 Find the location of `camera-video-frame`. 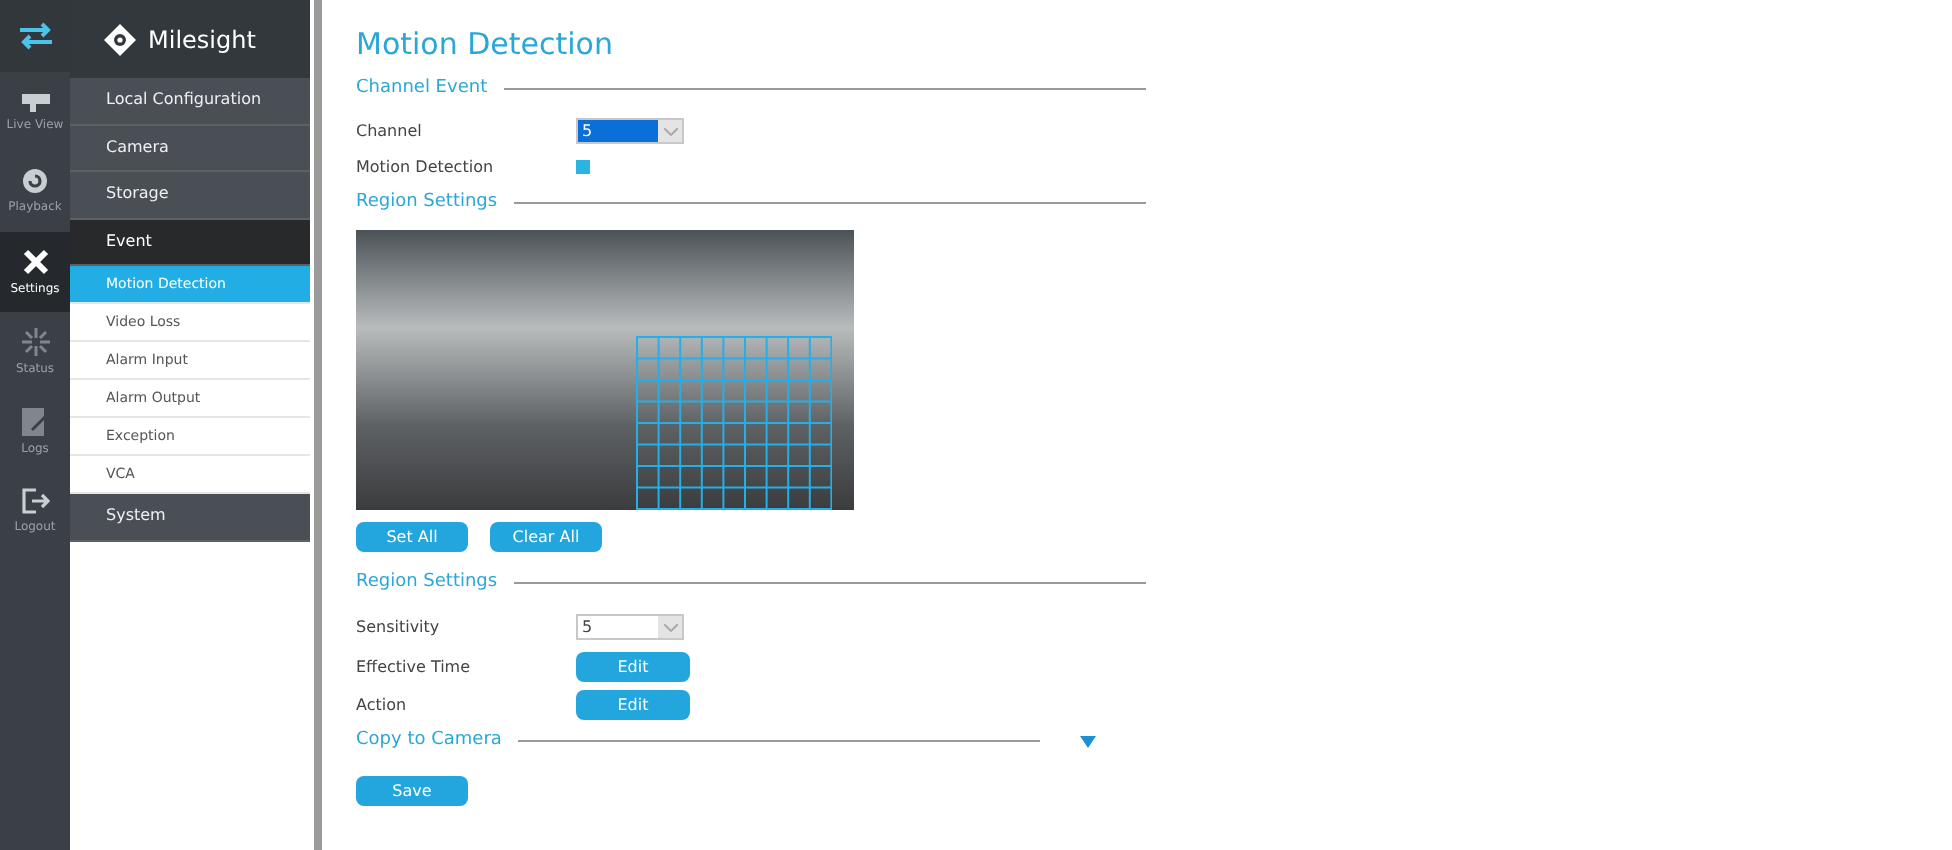

camera-video-frame is located at coordinates (605, 370).